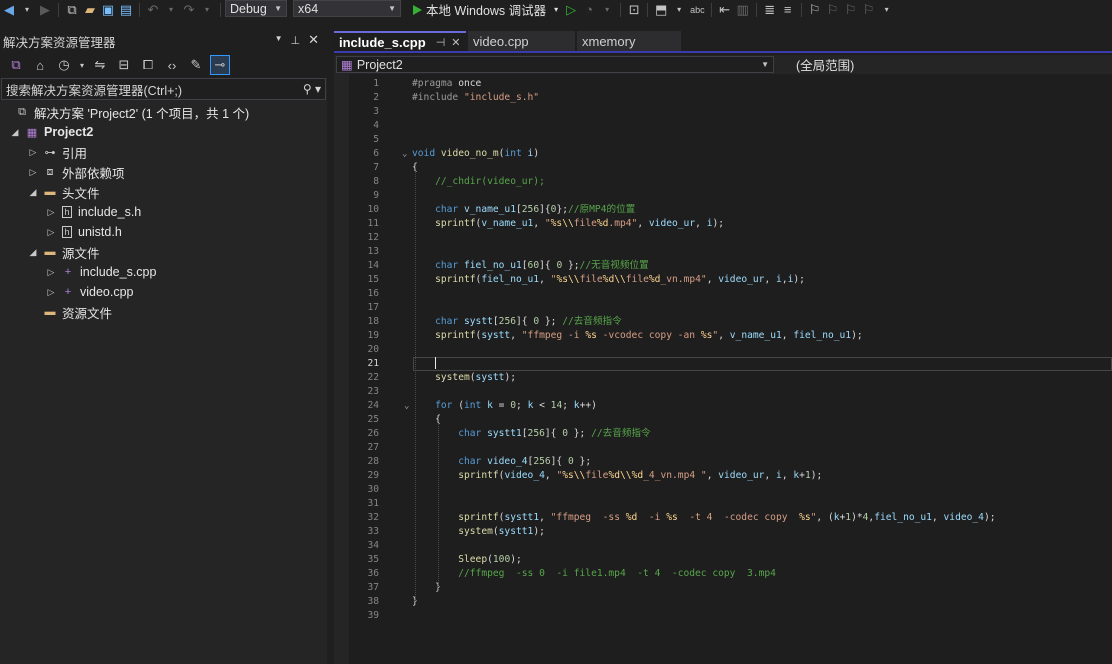  What do you see at coordinates (788, 9) in the screenshot?
I see `uncomment-icon: ≡` at bounding box center [788, 9].